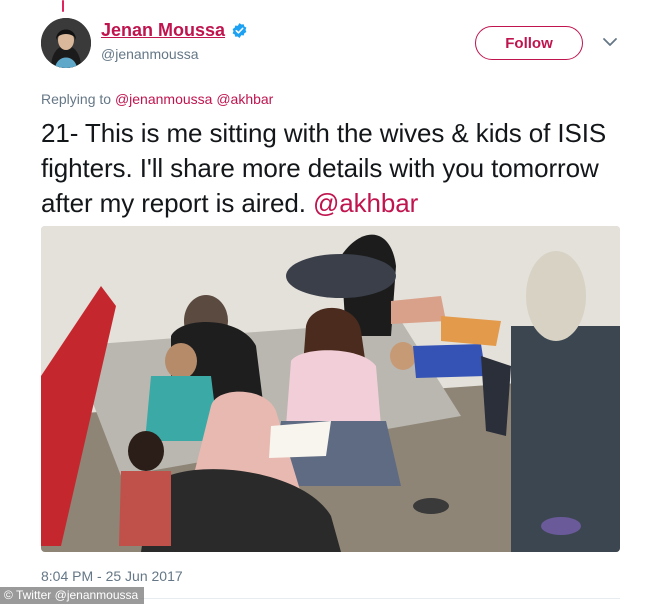  What do you see at coordinates (76, 99) in the screenshot?
I see `replying-prefix: Replying to` at bounding box center [76, 99].